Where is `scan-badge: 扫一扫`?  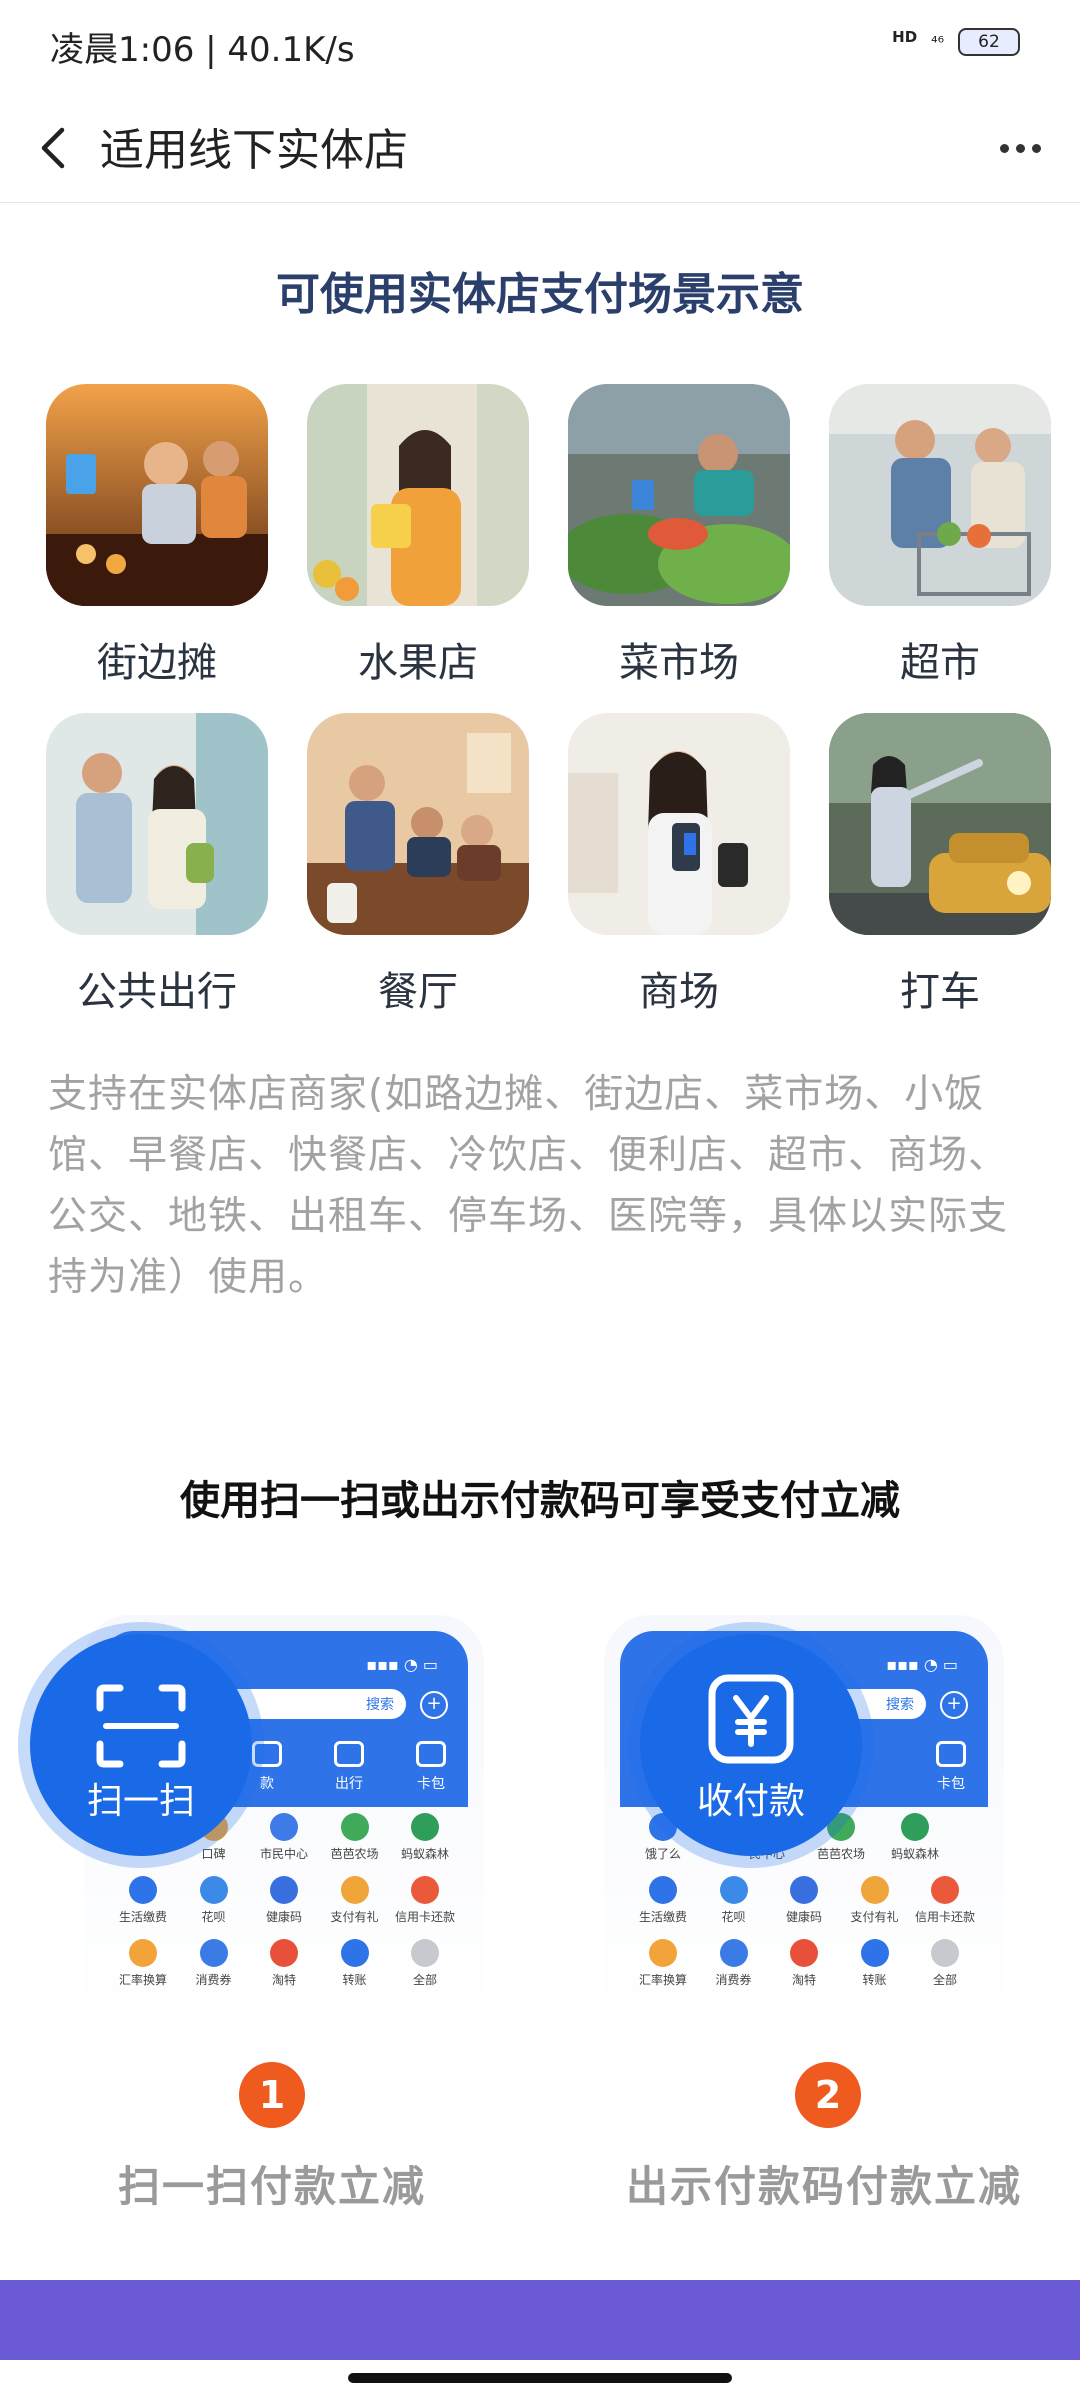 scan-badge: 扫一扫 is located at coordinates (141, 1745).